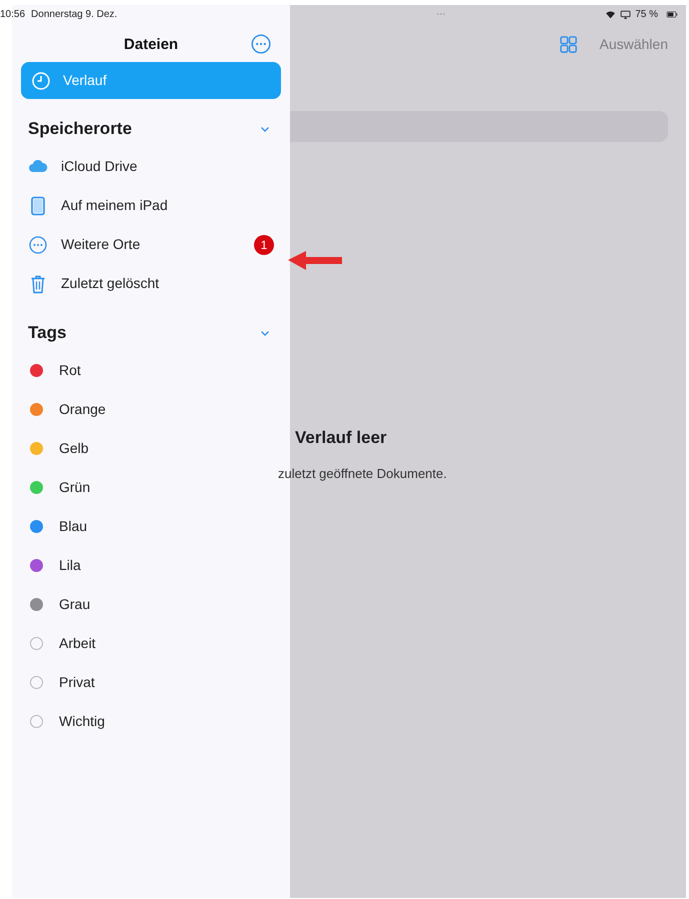  Describe the element at coordinates (38, 206) in the screenshot. I see `tablet-icon` at that location.